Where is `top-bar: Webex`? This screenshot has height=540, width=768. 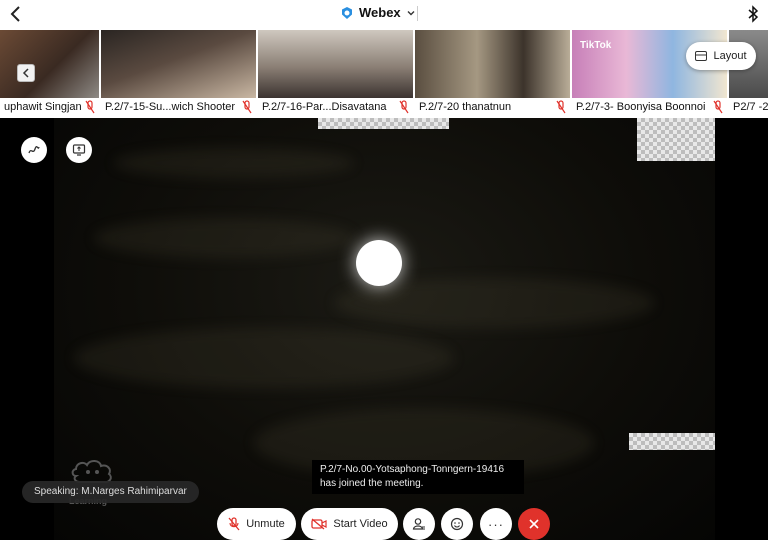
top-bar: Webex is located at coordinates (384, 14).